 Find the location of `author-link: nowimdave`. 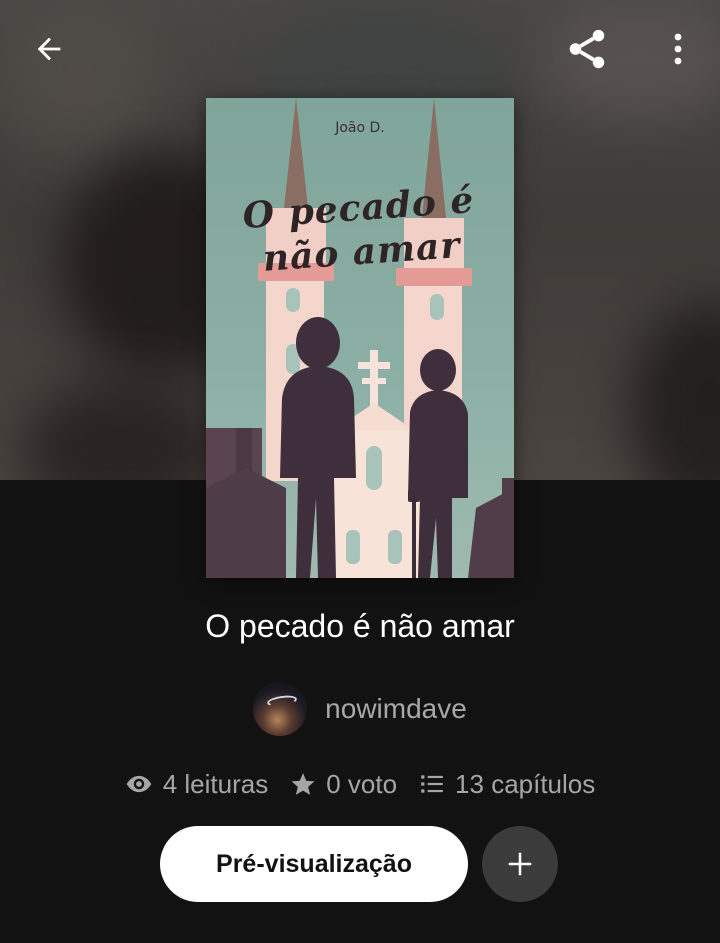

author-link: nowimdave is located at coordinates (360, 709).